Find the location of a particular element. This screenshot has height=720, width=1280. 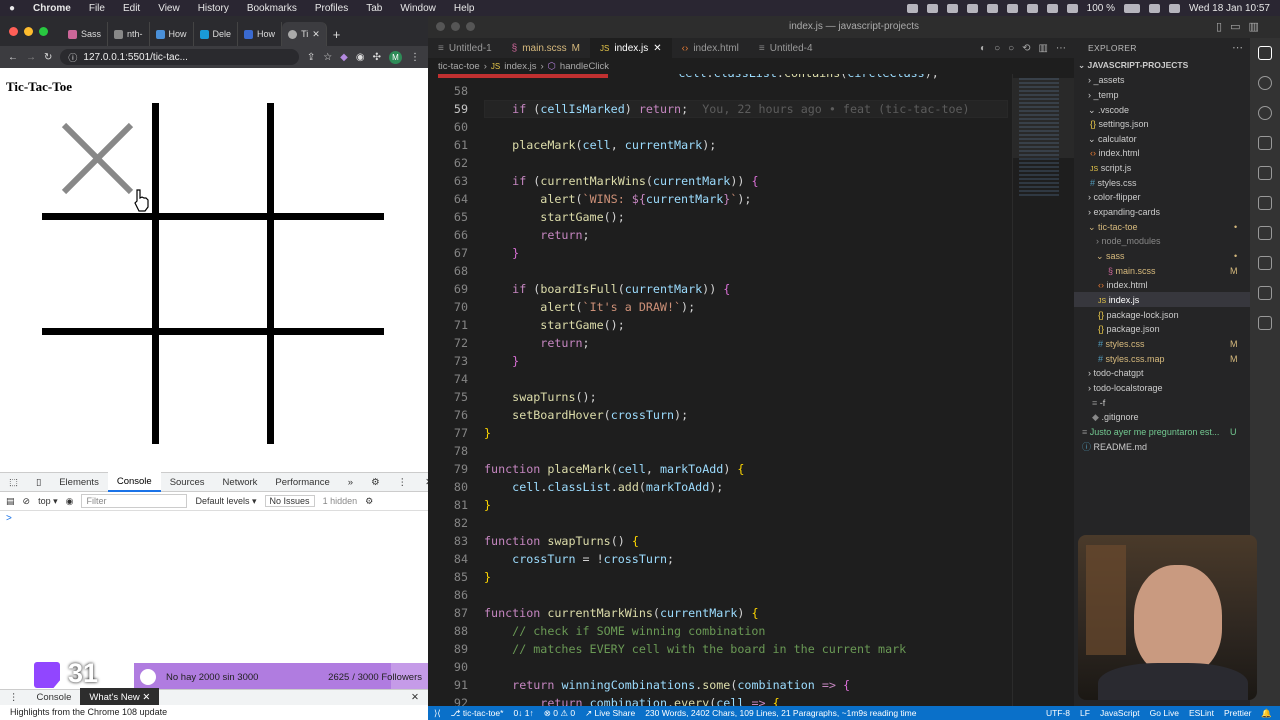

tree-item-folder: › node_modules is located at coordinates (1128, 241).